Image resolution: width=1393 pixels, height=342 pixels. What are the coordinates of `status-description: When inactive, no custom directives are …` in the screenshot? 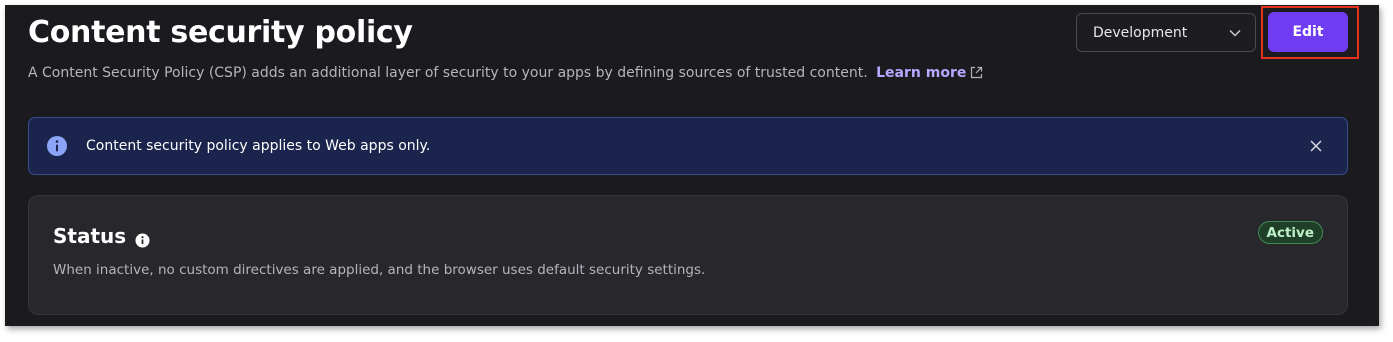 It's located at (379, 270).